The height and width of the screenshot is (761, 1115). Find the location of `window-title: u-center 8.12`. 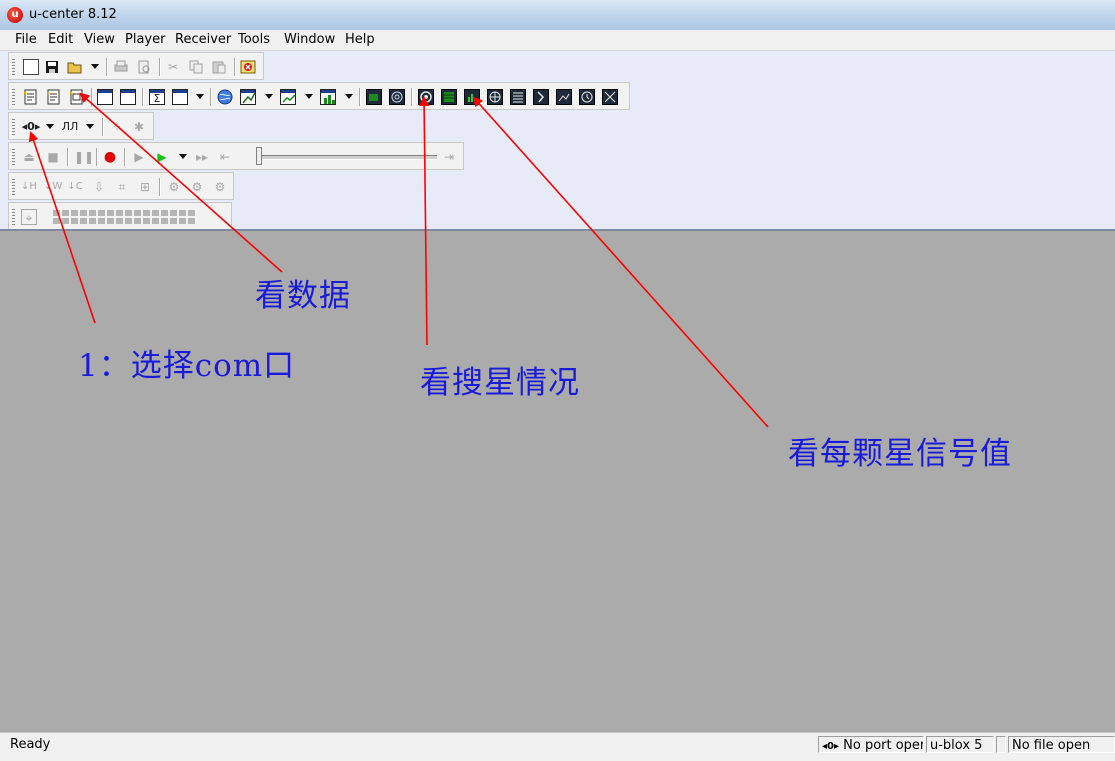

window-title: u-center 8.12 is located at coordinates (73, 14).